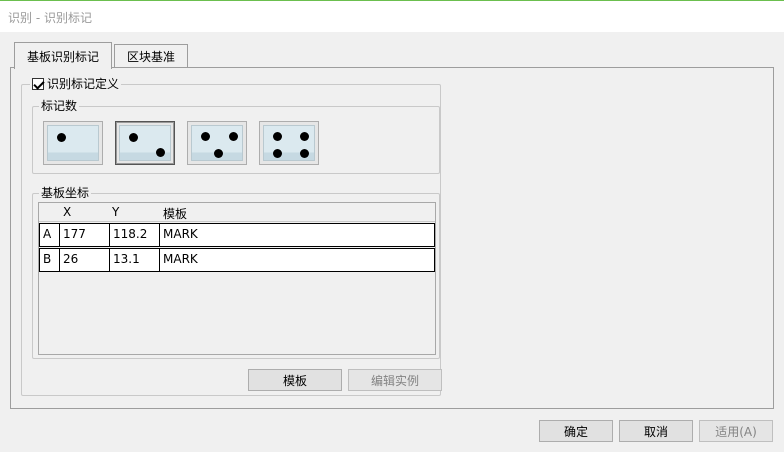 This screenshot has width=784, height=452. I want to click on table-header: X Y 模板, so click(237, 212).